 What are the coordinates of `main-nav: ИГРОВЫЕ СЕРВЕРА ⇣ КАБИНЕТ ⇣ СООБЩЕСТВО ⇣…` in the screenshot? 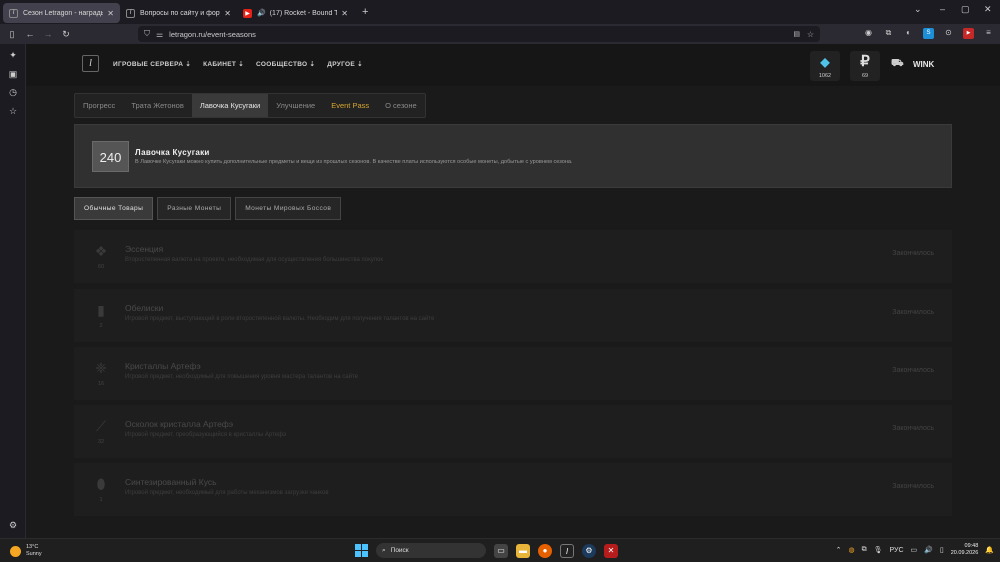 It's located at (238, 64).